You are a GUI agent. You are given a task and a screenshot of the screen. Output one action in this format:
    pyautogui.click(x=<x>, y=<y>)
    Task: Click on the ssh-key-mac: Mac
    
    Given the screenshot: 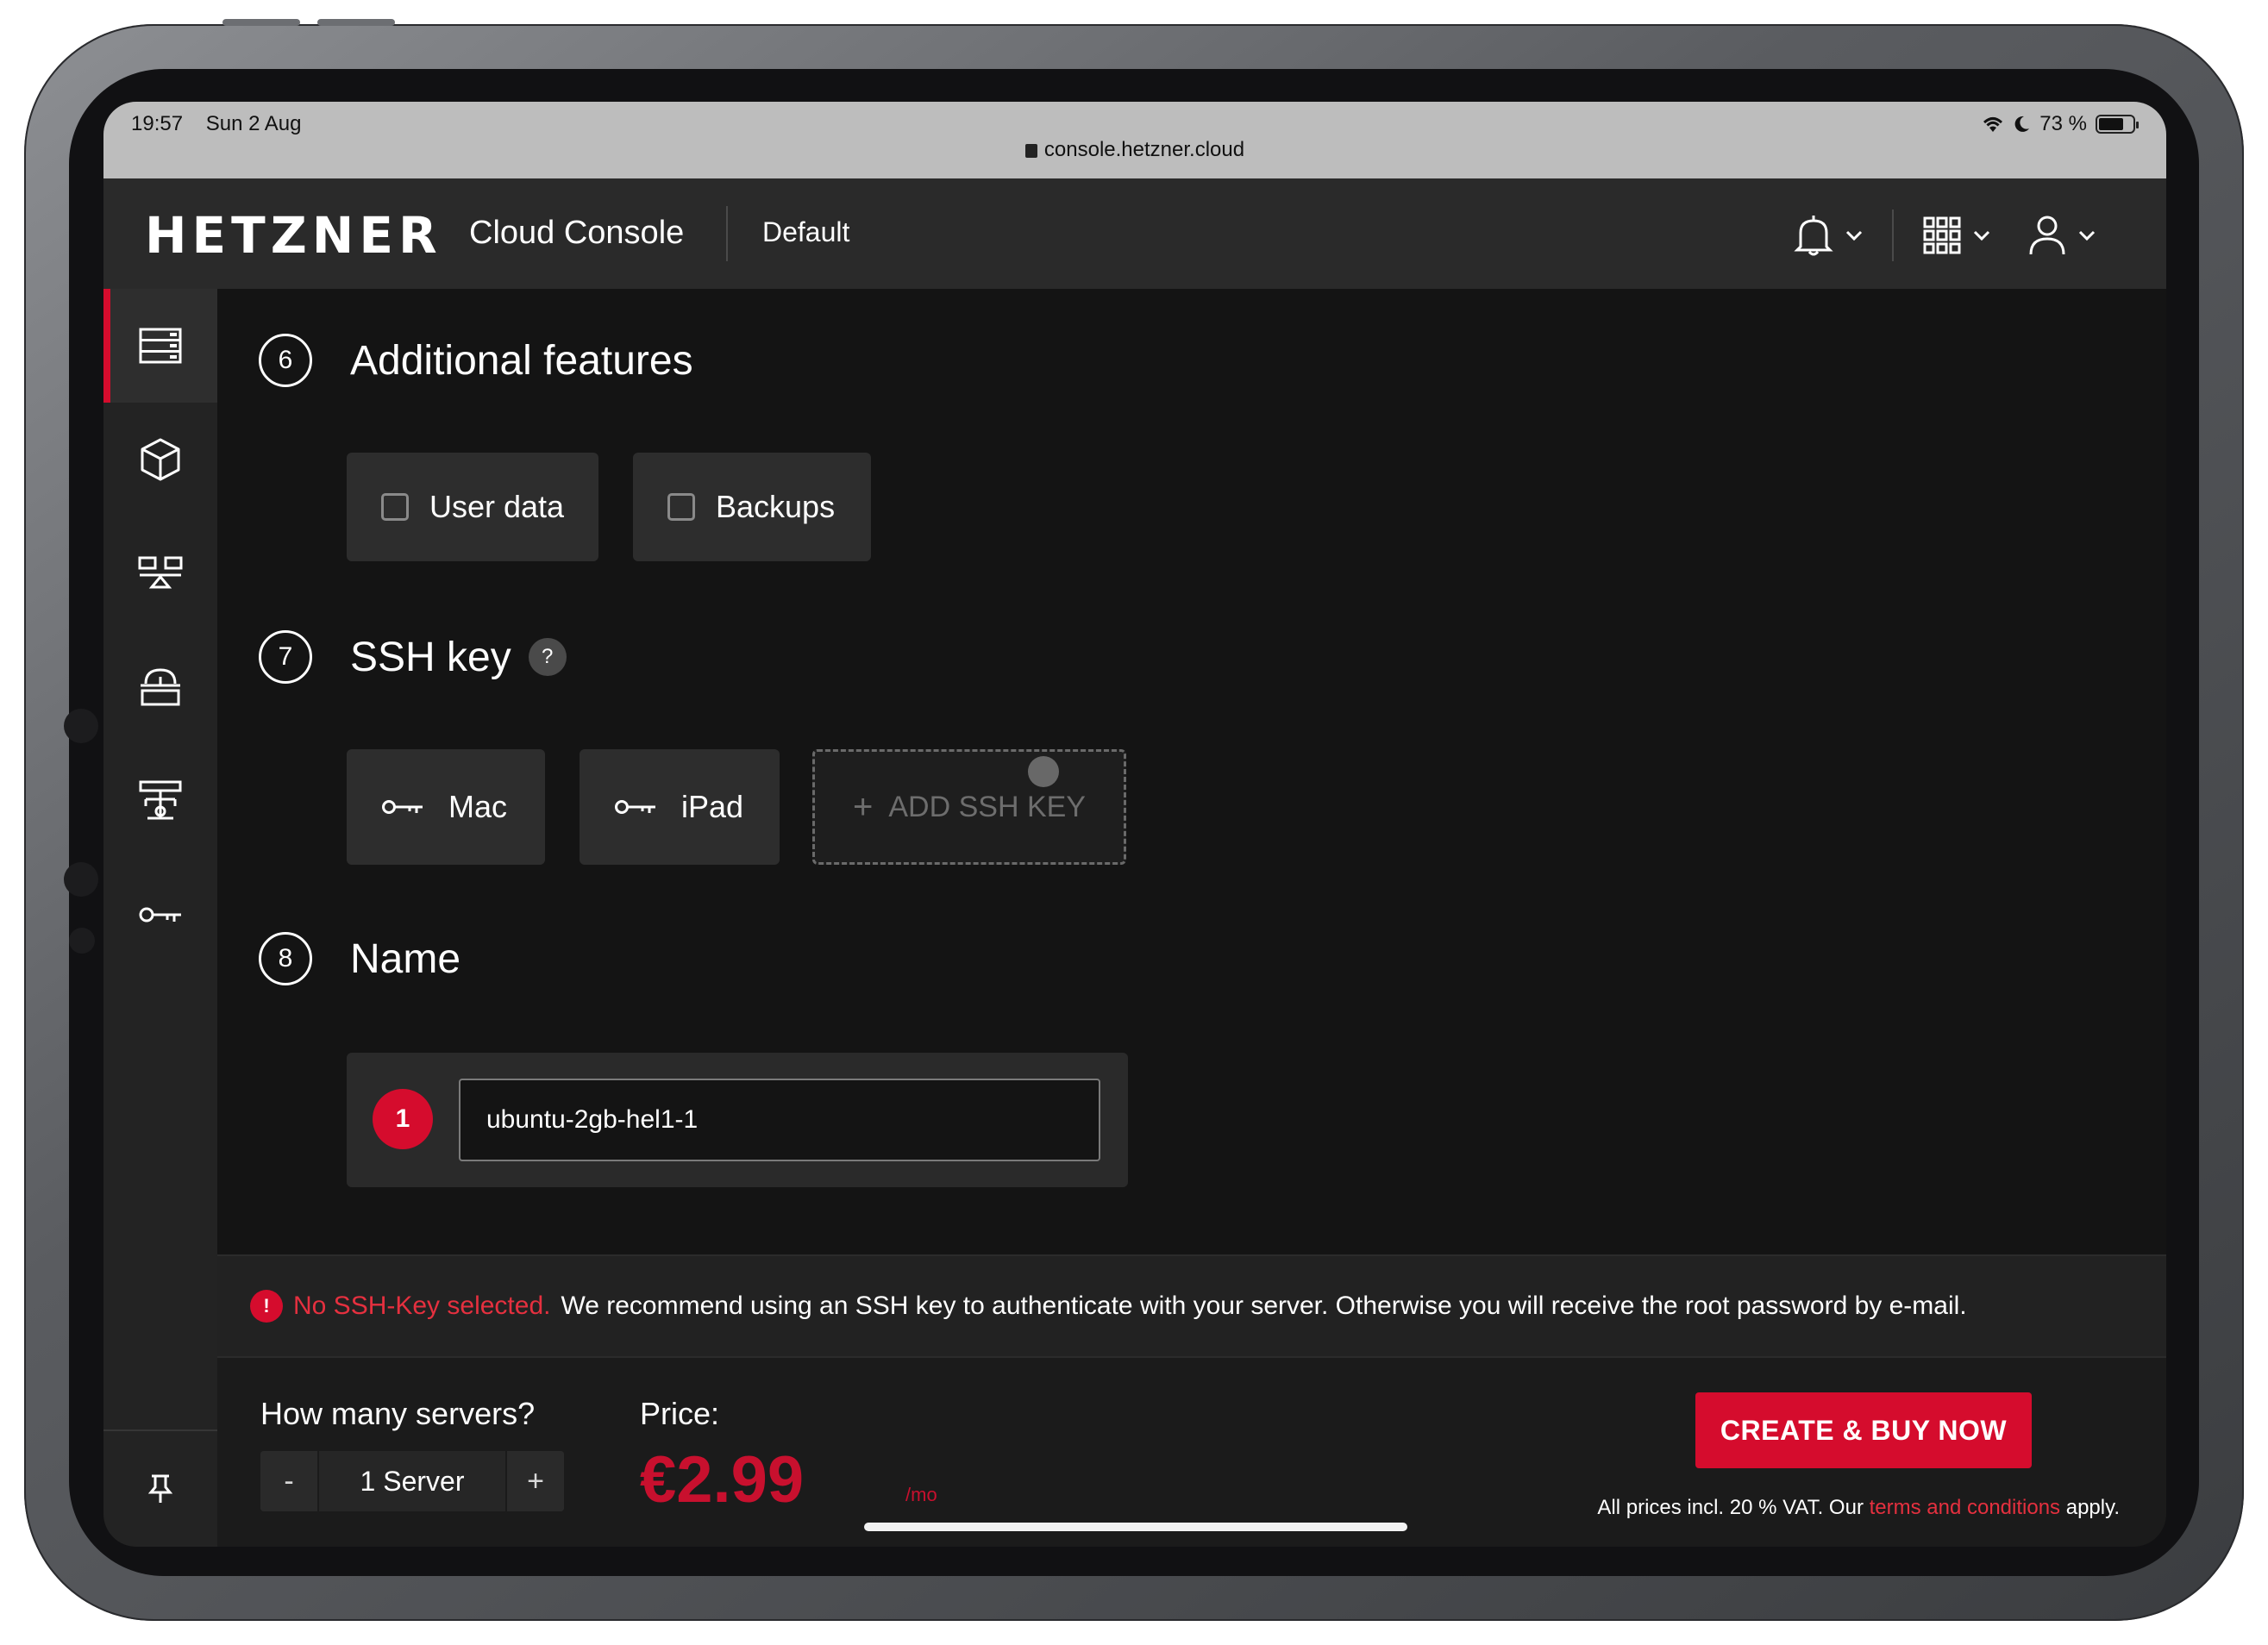 What is the action you would take?
    pyautogui.click(x=446, y=807)
    